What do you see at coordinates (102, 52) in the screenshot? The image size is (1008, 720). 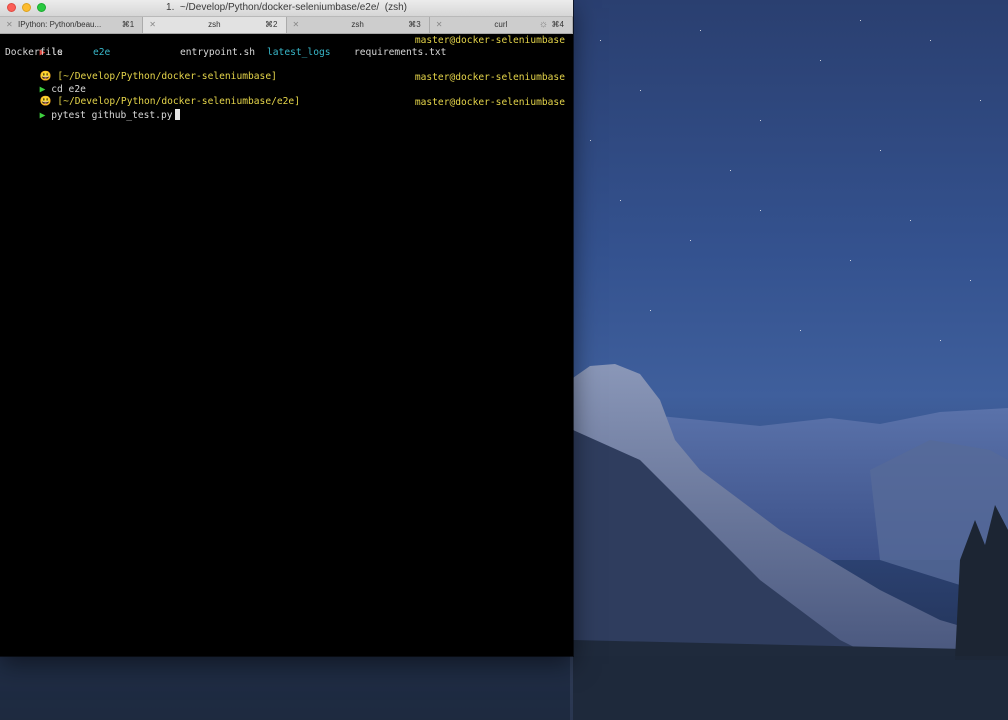 I see `ls-entry: e2e` at bounding box center [102, 52].